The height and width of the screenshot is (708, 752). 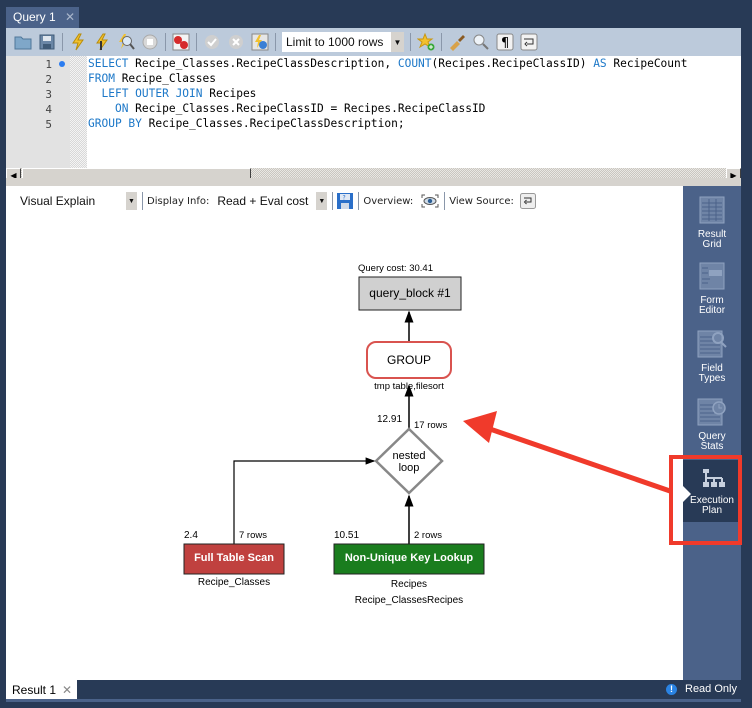 I want to click on code-line: FROM Recipe_Classes, so click(x=388, y=78).